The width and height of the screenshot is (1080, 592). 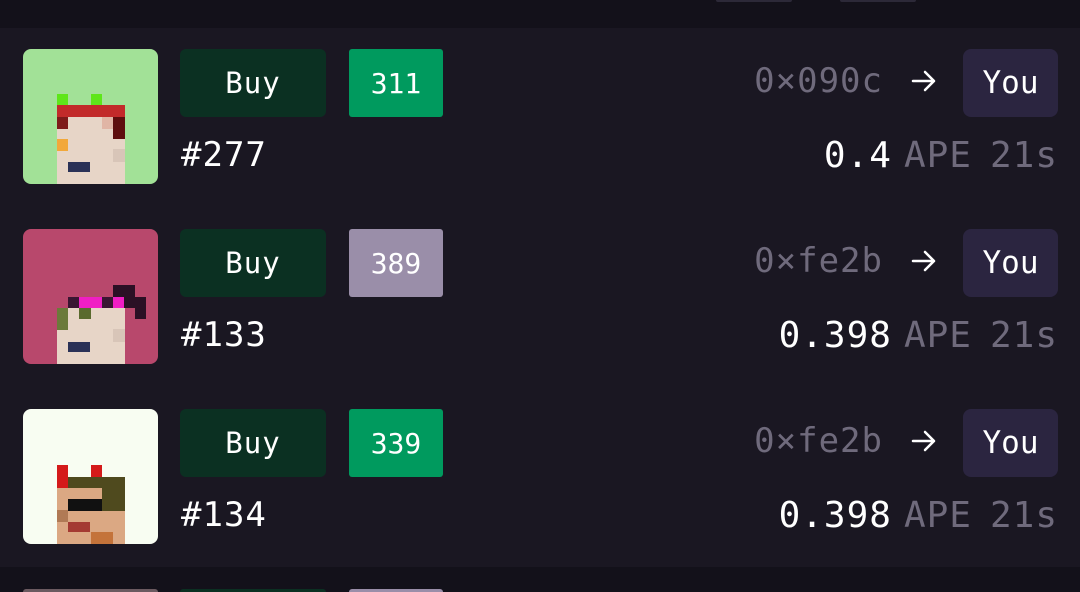 What do you see at coordinates (818, 81) in the screenshot?
I see `from-address: 0×090c` at bounding box center [818, 81].